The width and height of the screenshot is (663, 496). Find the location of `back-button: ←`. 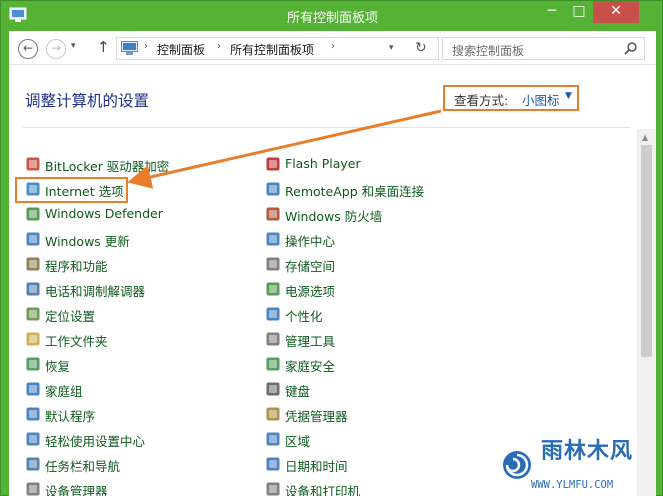

back-button: ← is located at coordinates (28, 49).